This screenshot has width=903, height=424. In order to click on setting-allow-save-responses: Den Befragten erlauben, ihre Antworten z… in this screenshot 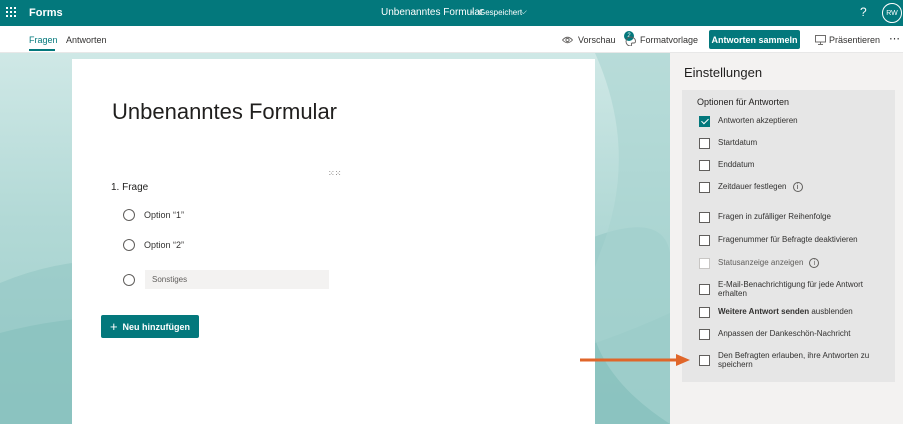, I will do `click(791, 360)`.